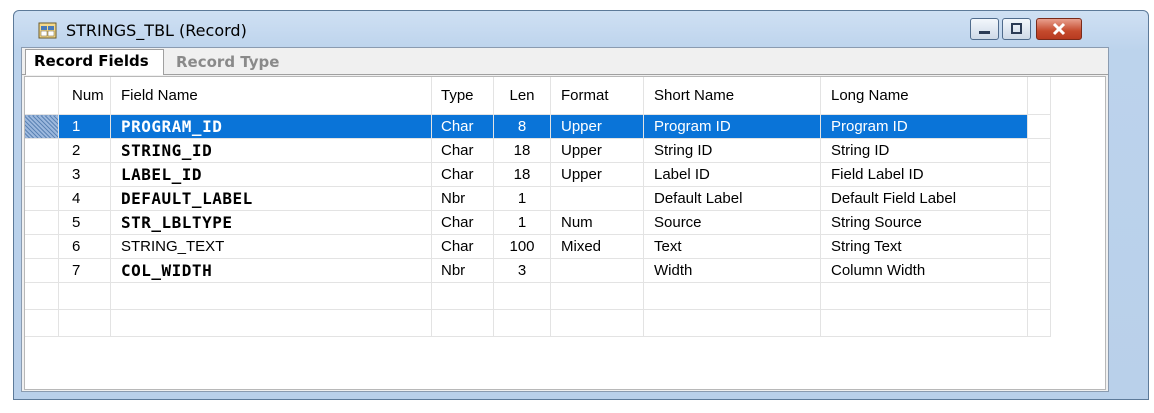 The height and width of the screenshot is (413, 1154). I want to click on tab-record-type: Record Type, so click(228, 62).